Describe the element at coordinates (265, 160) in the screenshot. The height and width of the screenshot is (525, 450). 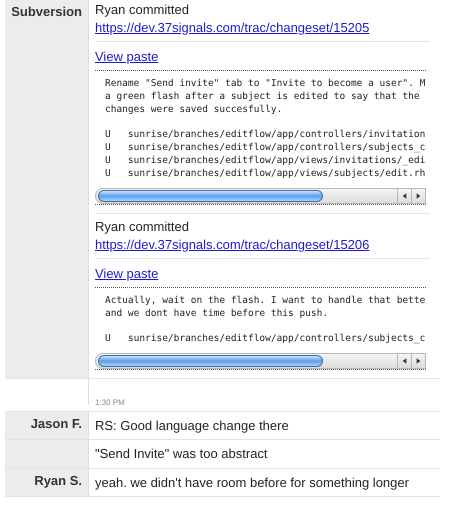
I see `paste-line: U sunrise/branches/editflow/app/views/invitations/_edi` at that location.